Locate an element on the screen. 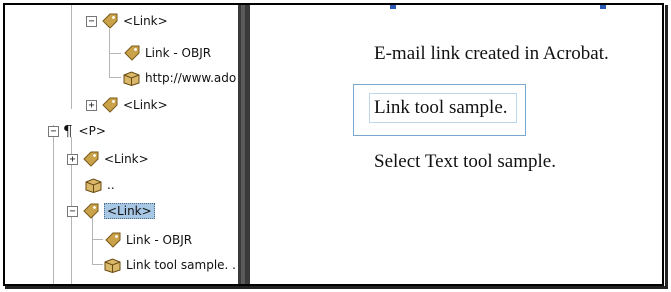 This screenshot has width=671, height=292. panel-splitter is located at coordinates (244, 144).